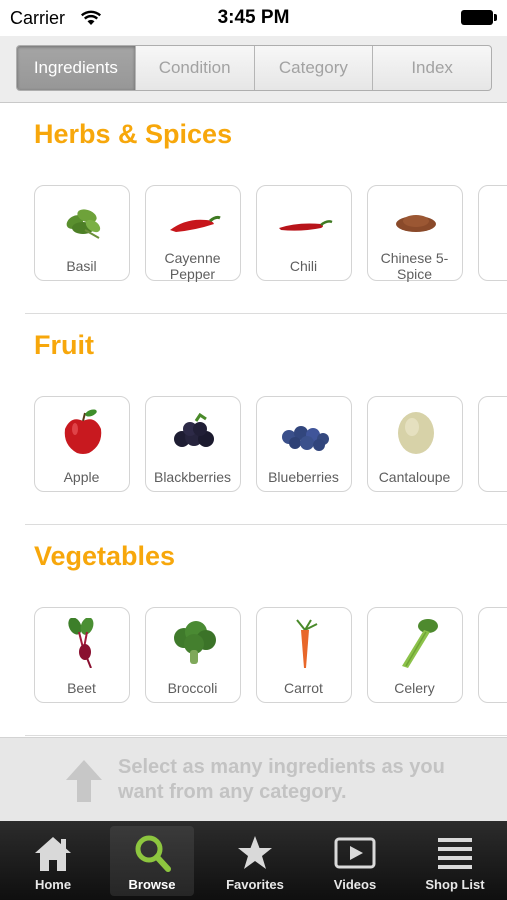 This screenshot has height=900, width=507. What do you see at coordinates (313, 68) in the screenshot?
I see `segment-category: Category` at bounding box center [313, 68].